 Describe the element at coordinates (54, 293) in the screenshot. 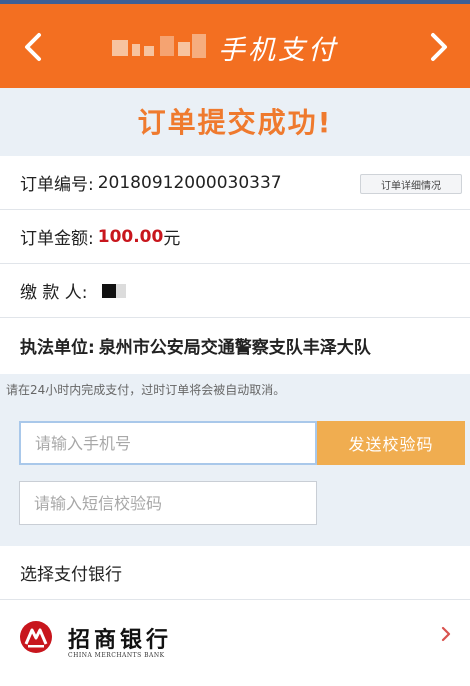

I see `payer-label: 缴 款 人:` at that location.